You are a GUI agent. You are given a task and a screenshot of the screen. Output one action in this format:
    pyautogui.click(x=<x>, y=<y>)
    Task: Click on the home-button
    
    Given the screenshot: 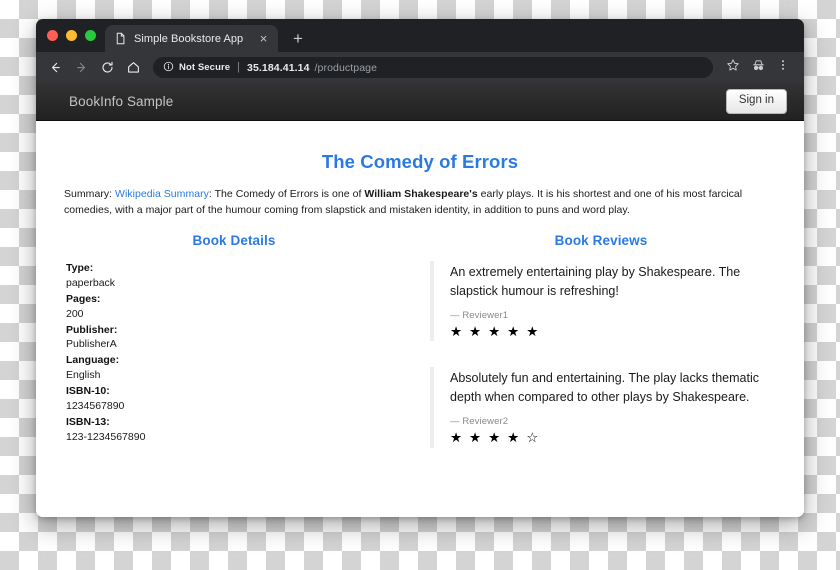 What is the action you would take?
    pyautogui.click(x=133, y=67)
    